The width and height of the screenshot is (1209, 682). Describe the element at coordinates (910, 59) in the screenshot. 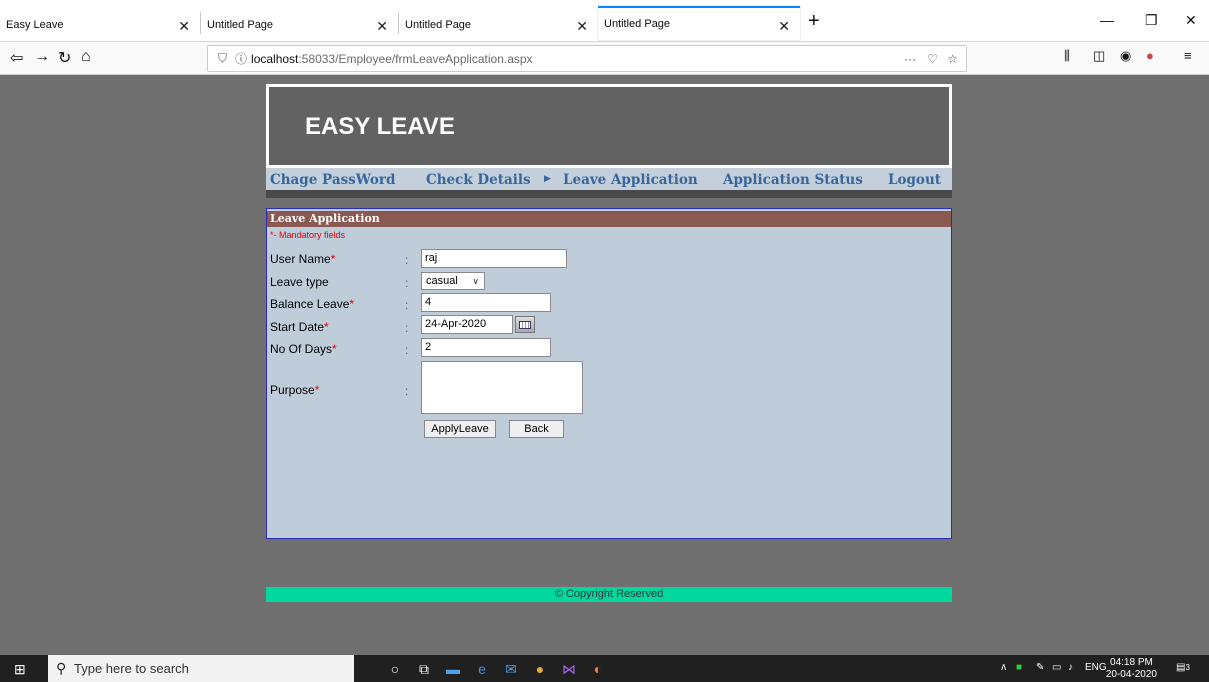

I see `more-icon: ···` at that location.